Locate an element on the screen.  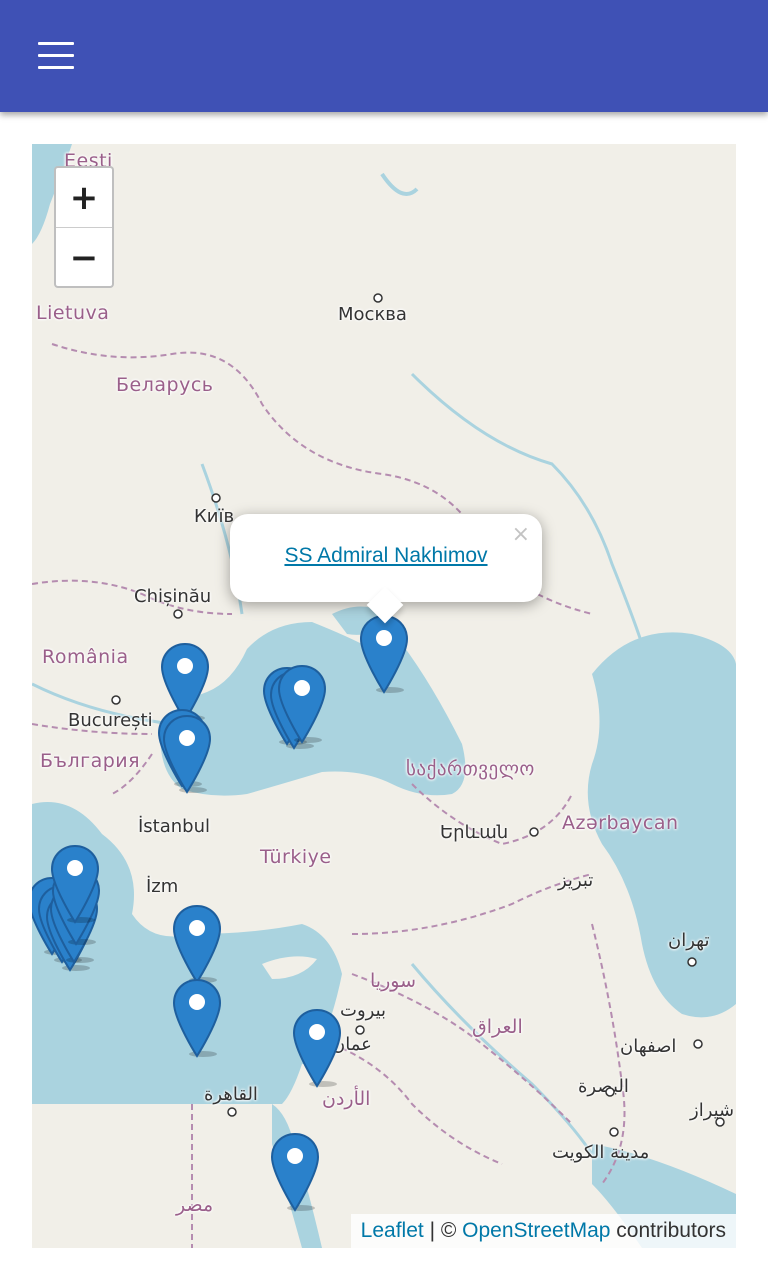
label-basra: البصرة is located at coordinates (603, 1086).